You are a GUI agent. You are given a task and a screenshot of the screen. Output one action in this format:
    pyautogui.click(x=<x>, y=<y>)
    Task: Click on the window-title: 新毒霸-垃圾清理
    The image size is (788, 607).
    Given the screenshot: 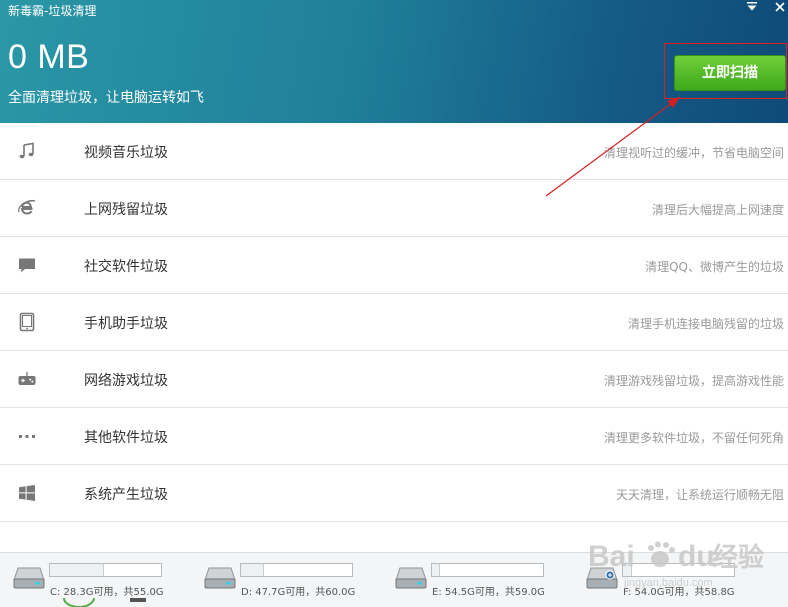 What is the action you would take?
    pyautogui.click(x=52, y=11)
    